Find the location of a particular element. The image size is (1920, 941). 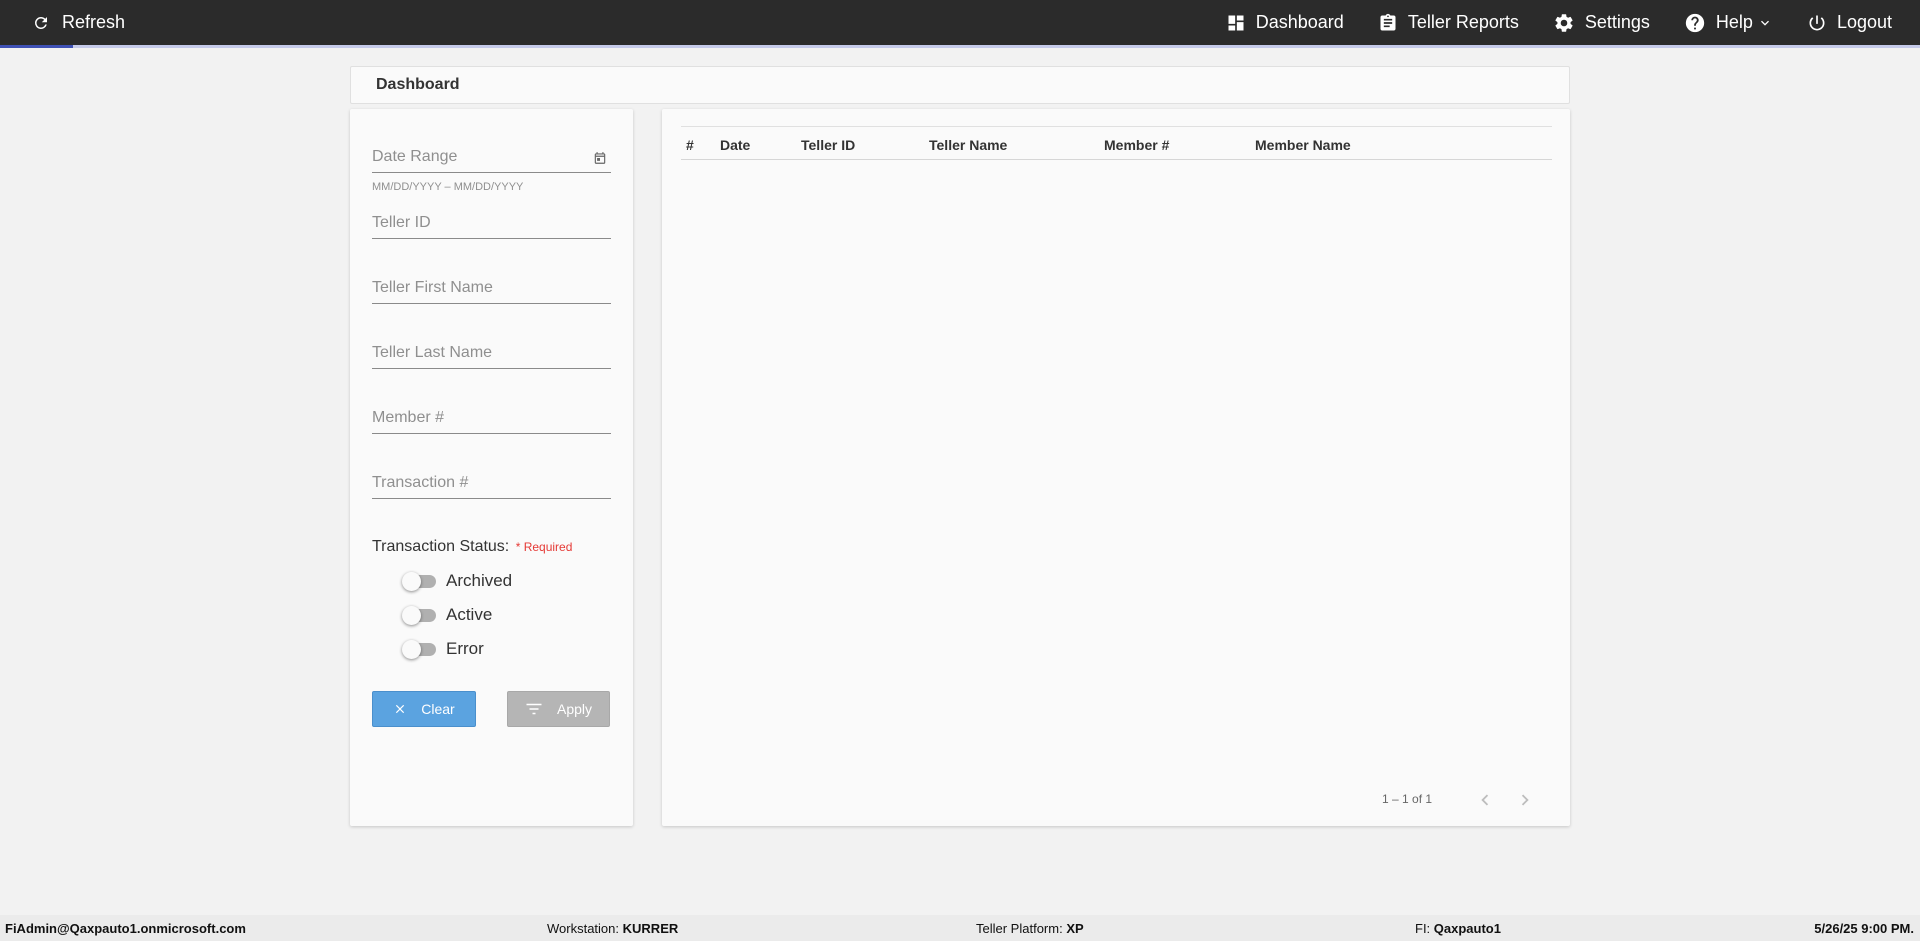

refresh-icon is located at coordinates (40, 22).